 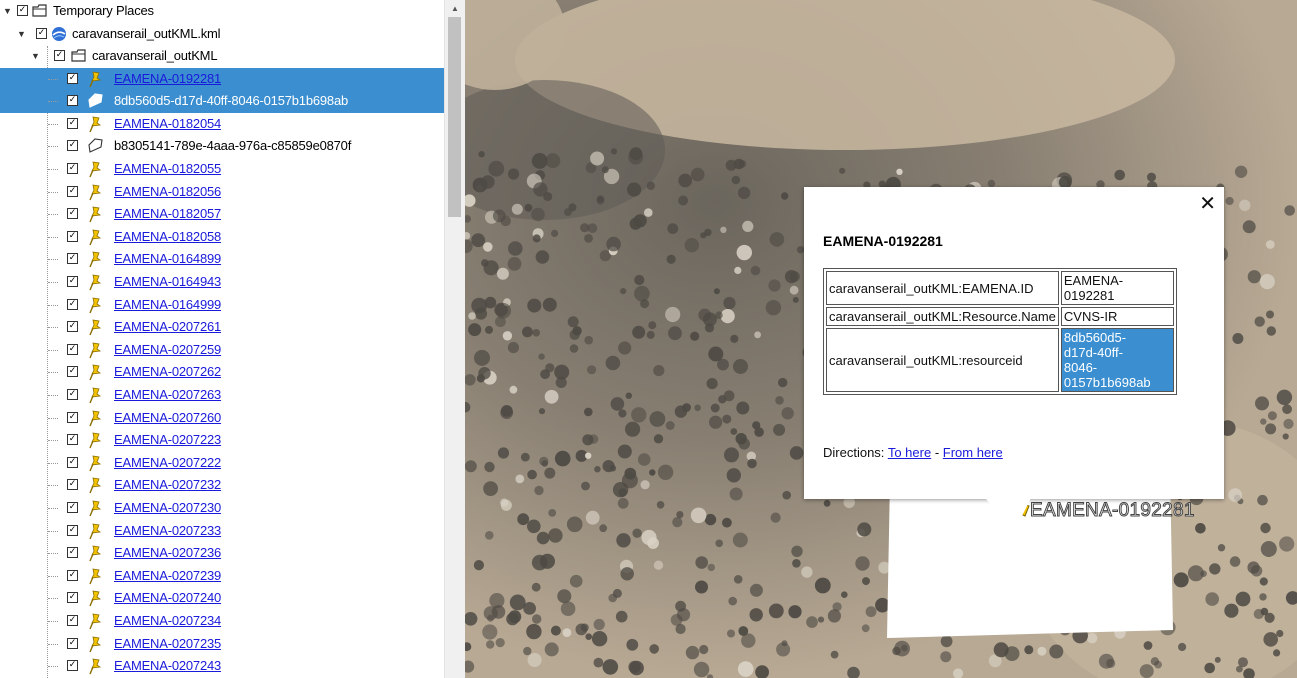 I want to click on placemark-row: ✓ EAMENA-0164999, so click(x=222, y=305).